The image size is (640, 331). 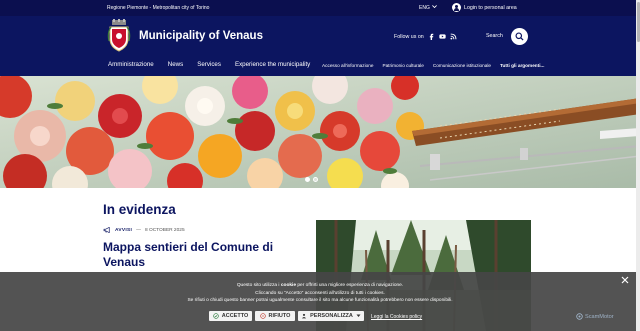 I want to click on section-title: In evidenza, so click(x=139, y=209).